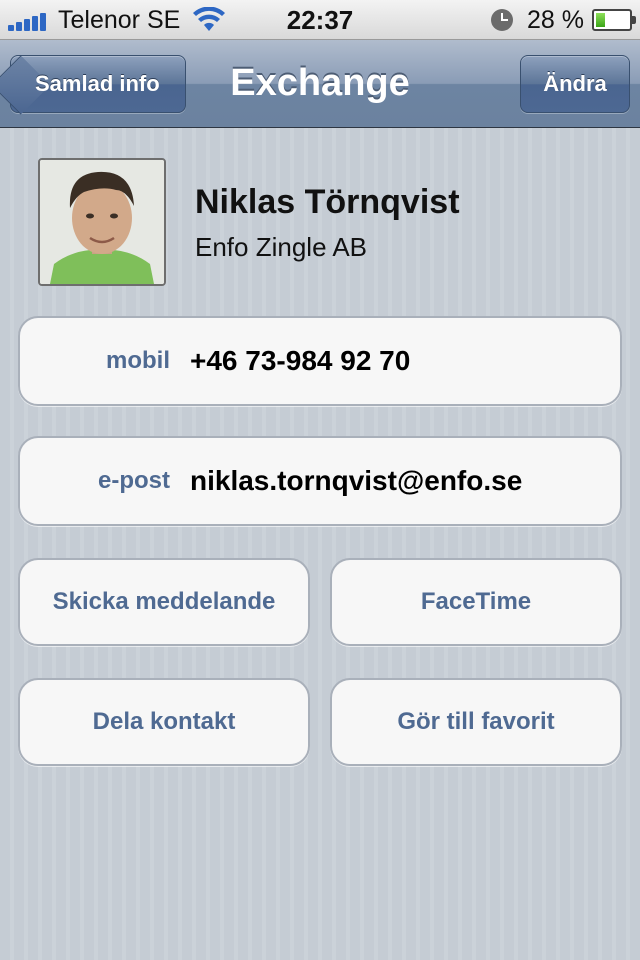 The width and height of the screenshot is (640, 960). What do you see at coordinates (300, 360) in the screenshot?
I see `phone-value: +46 73-984 92 70` at bounding box center [300, 360].